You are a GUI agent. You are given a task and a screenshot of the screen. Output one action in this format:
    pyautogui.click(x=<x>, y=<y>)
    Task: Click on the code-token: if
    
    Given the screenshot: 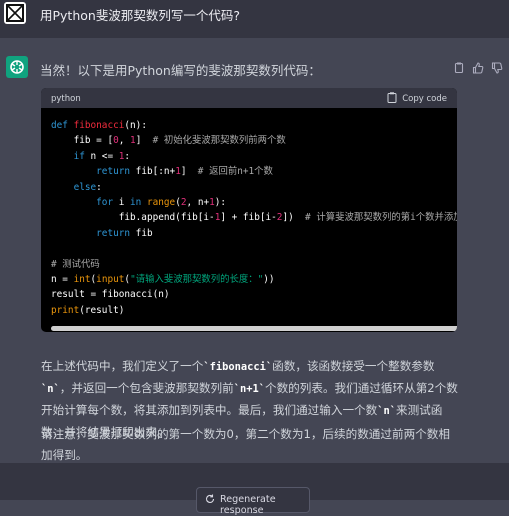 What is the action you would take?
    pyautogui.click(x=79, y=156)
    